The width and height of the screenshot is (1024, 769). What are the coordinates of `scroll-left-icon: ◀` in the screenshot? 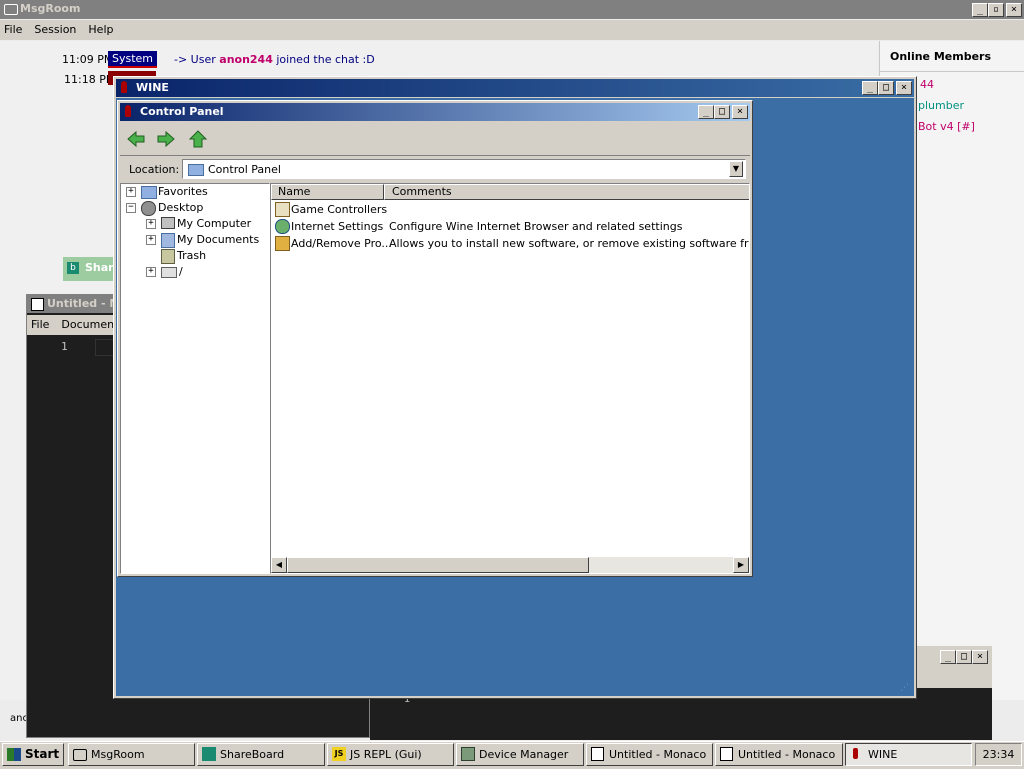 It's located at (279, 565).